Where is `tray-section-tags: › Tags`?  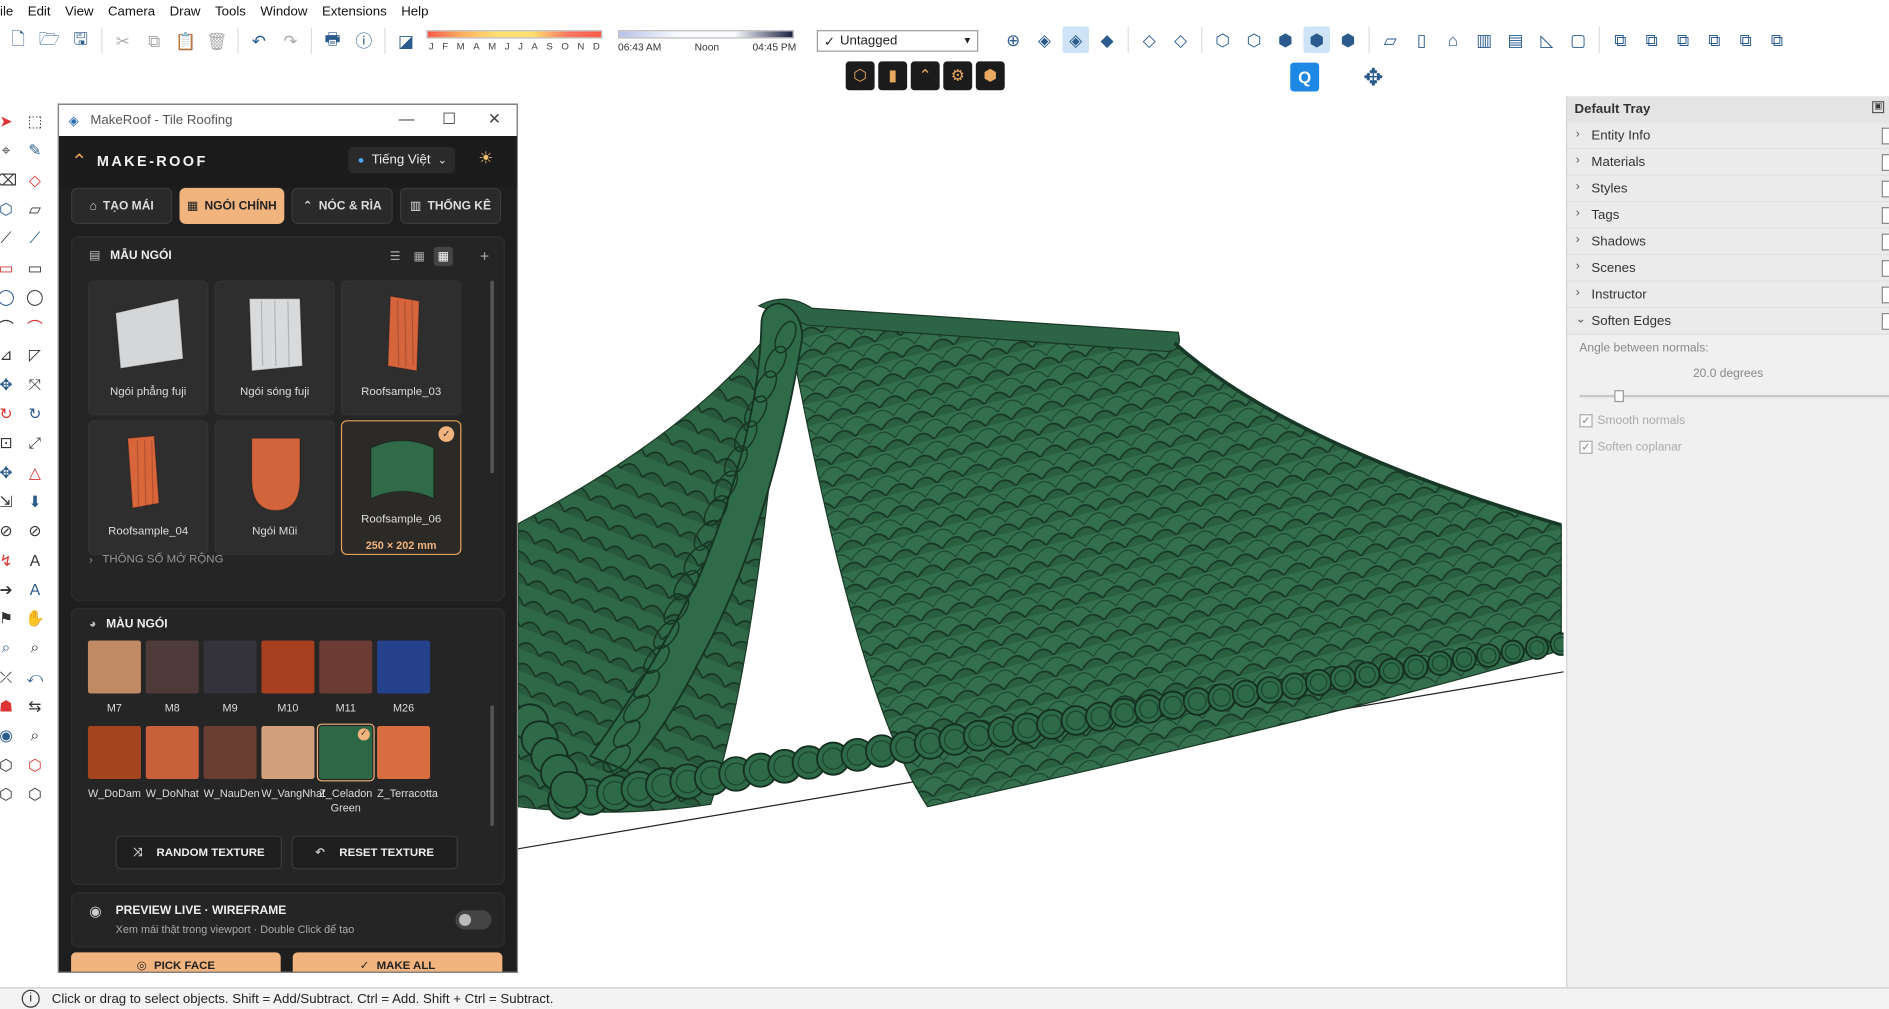 tray-section-tags: › Tags is located at coordinates (1728, 215).